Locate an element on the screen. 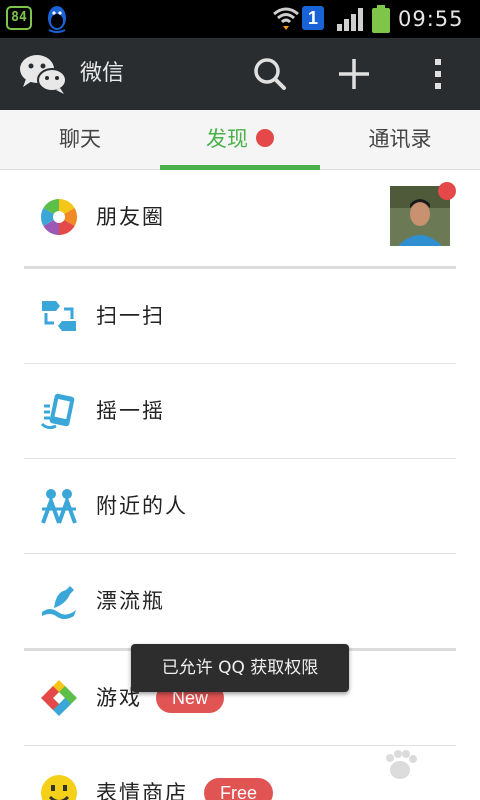 The height and width of the screenshot is (800, 480). list-item-people-nearby: 附近的人 is located at coordinates (240, 506).